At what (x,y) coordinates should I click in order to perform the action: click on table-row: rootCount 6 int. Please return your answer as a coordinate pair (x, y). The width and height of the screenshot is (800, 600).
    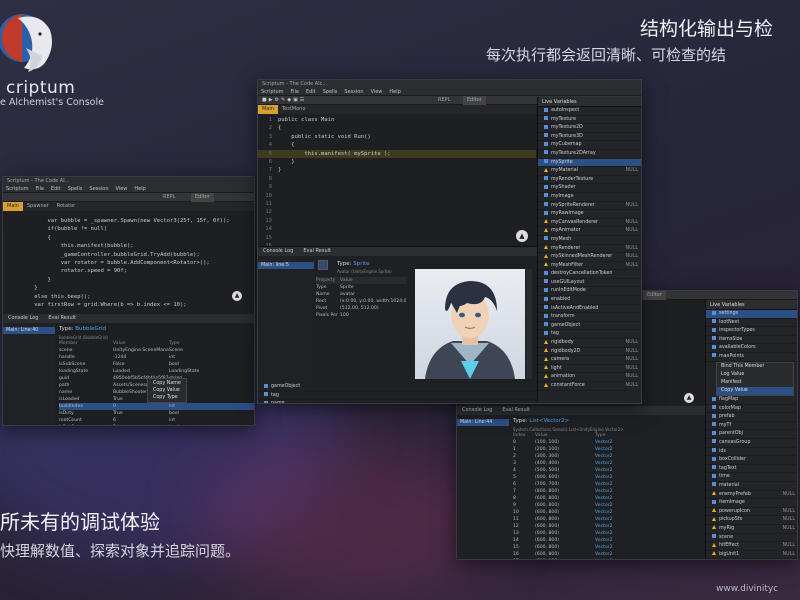
    Looking at the image, I should click on (156, 420).